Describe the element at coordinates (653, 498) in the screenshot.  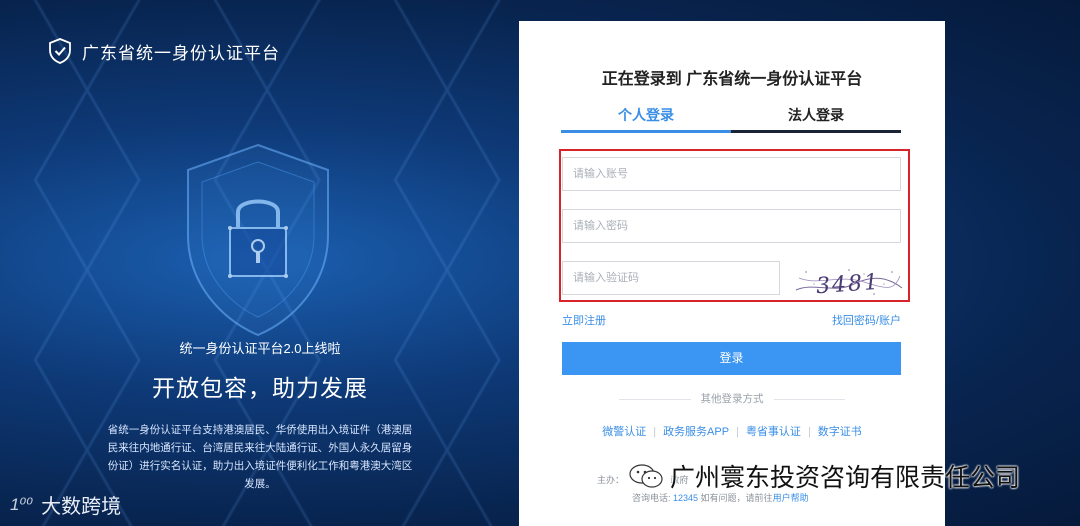
I see `footer-prefix: 咨询电话:` at that location.